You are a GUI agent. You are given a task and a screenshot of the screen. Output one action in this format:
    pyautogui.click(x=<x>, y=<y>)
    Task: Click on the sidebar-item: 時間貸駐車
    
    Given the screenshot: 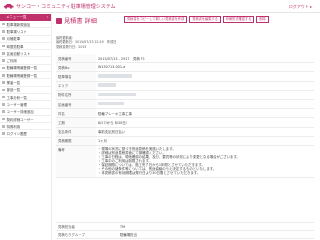 What is the action you would take?
    pyautogui.click(x=25, y=47)
    